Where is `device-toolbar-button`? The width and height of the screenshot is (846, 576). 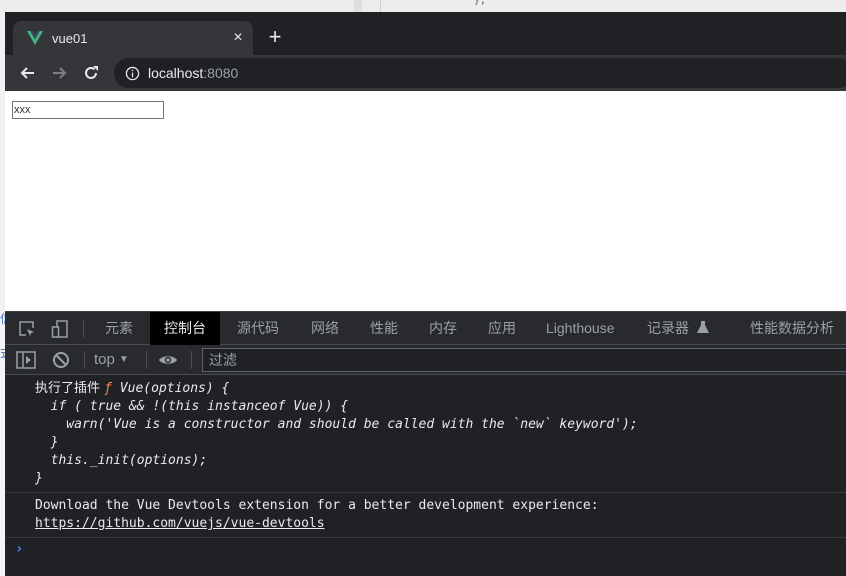
device-toolbar-button is located at coordinates (60, 329).